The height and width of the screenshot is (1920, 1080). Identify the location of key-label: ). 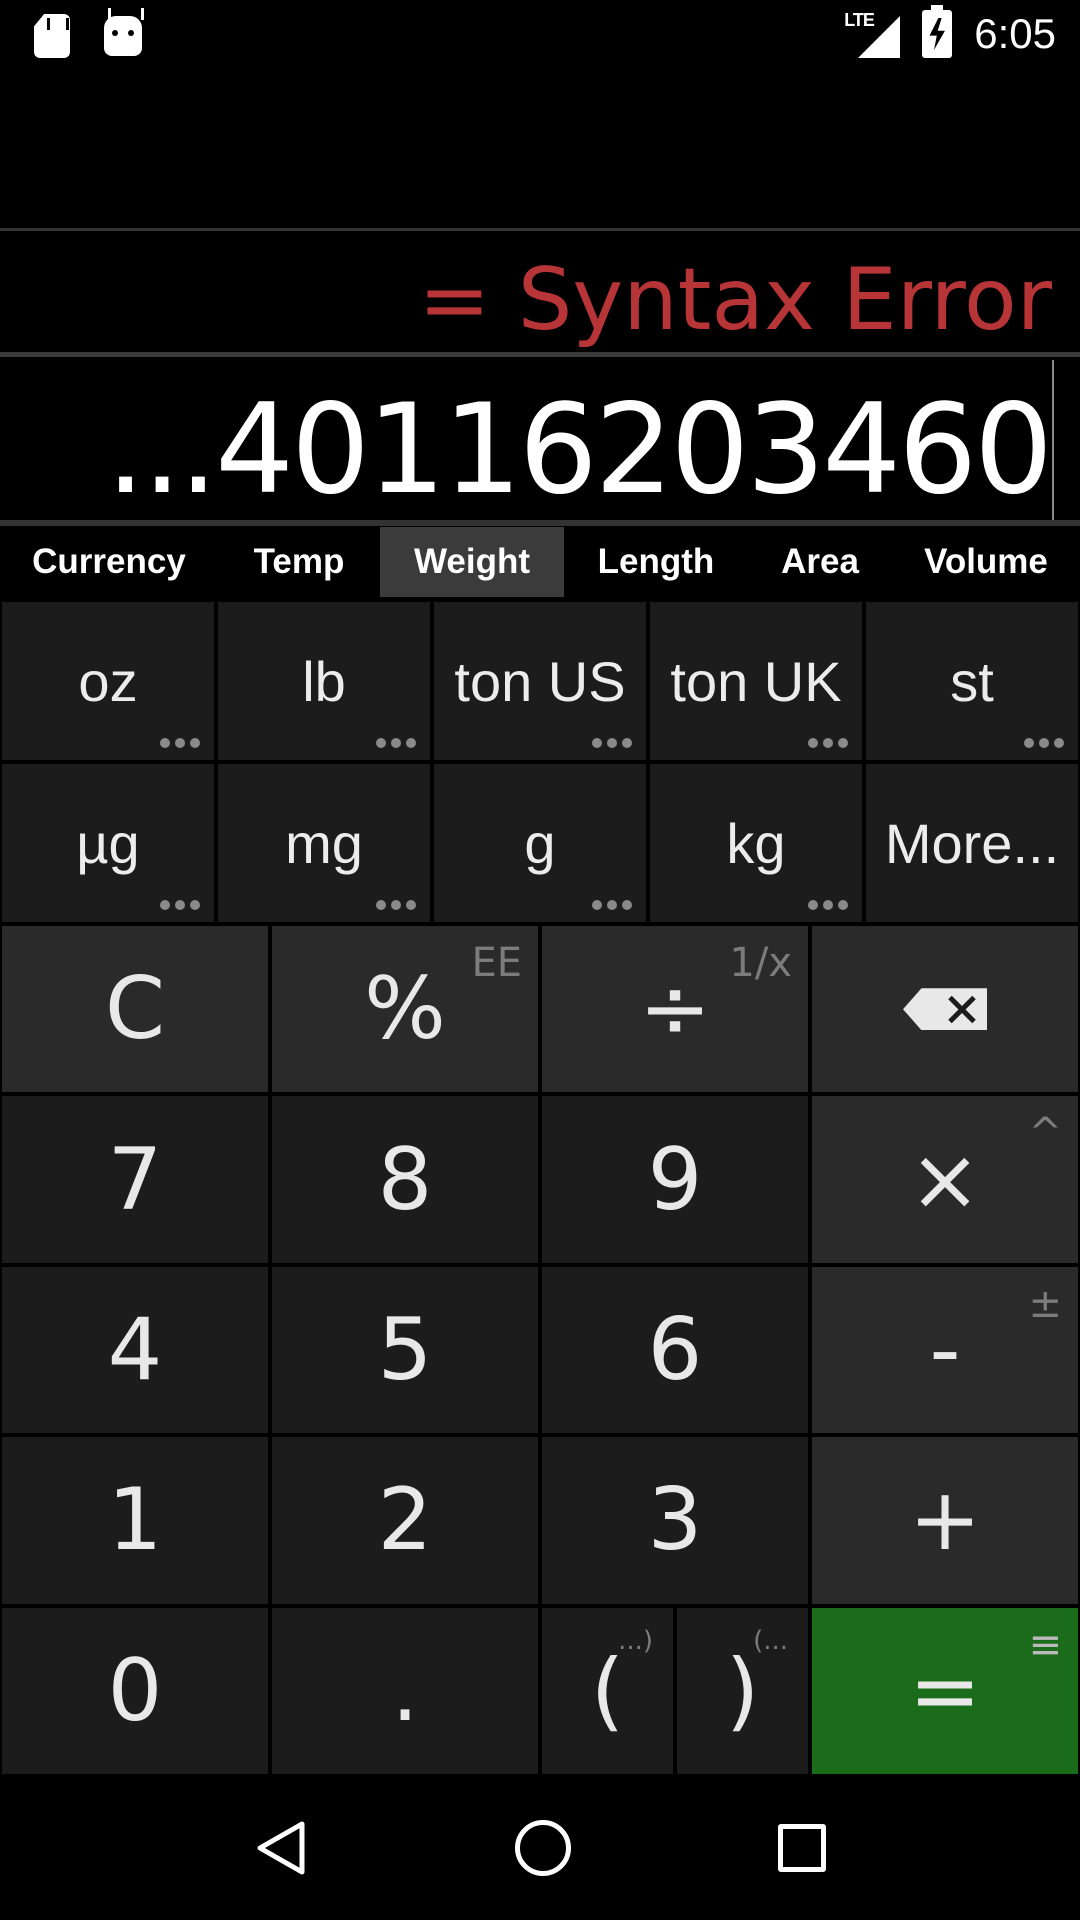
(742, 1690).